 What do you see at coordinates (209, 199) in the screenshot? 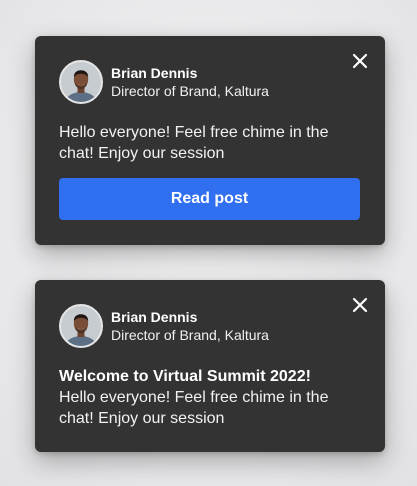
I see `read-post-button: Read post` at bounding box center [209, 199].